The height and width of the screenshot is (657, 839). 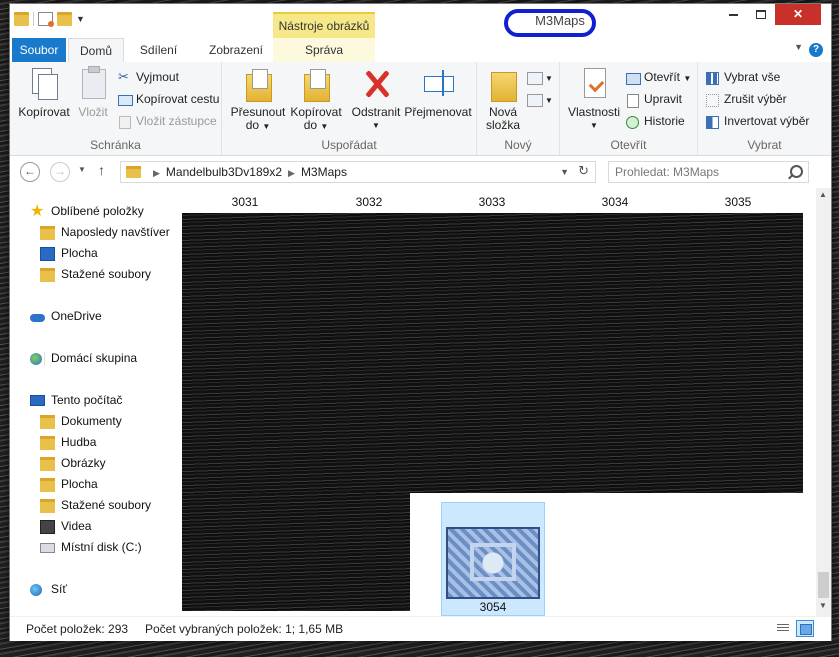 What do you see at coordinates (823, 402) in the screenshot?
I see `vertical-scrollbar: ▲ ▼` at bounding box center [823, 402].